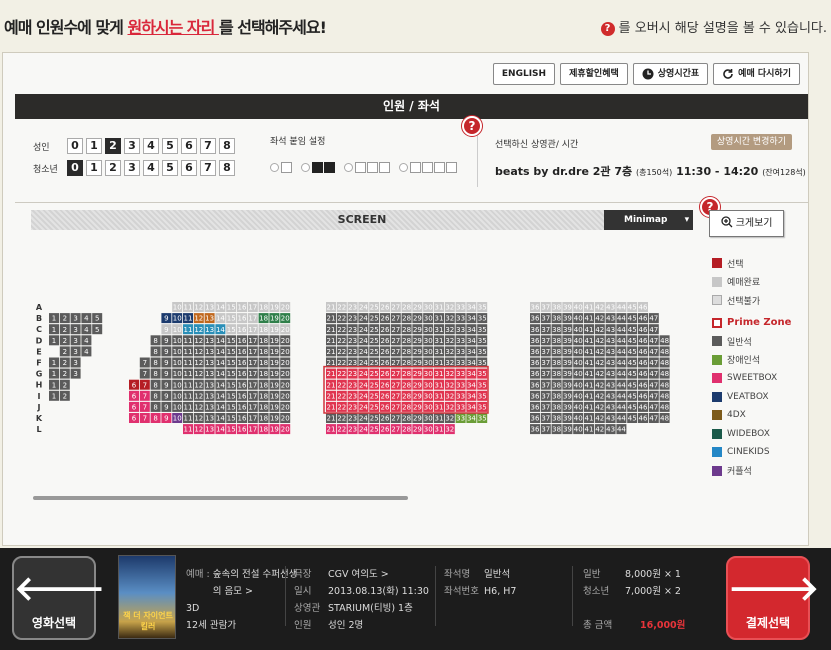 The height and width of the screenshot is (650, 831). What do you see at coordinates (113, 168) in the screenshot?
I see `youth-count-2: 2` at bounding box center [113, 168].